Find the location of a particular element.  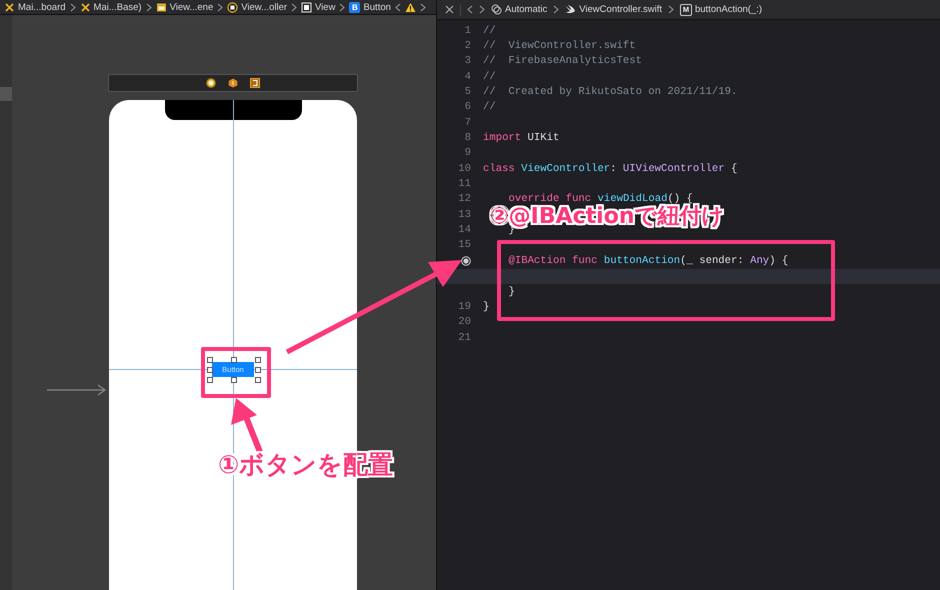

code-line: import UIKit is located at coordinates (521, 138).